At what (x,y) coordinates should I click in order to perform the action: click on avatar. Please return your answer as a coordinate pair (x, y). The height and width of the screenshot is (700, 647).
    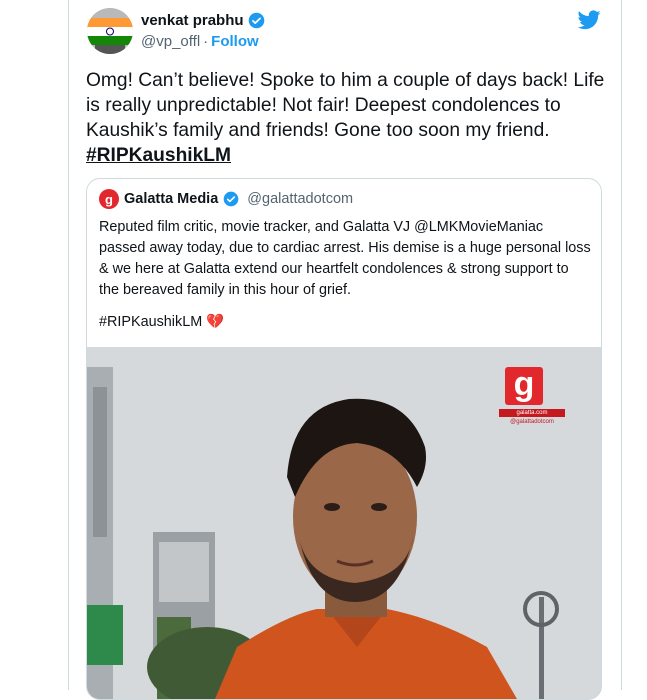
    Looking at the image, I should click on (110, 31).